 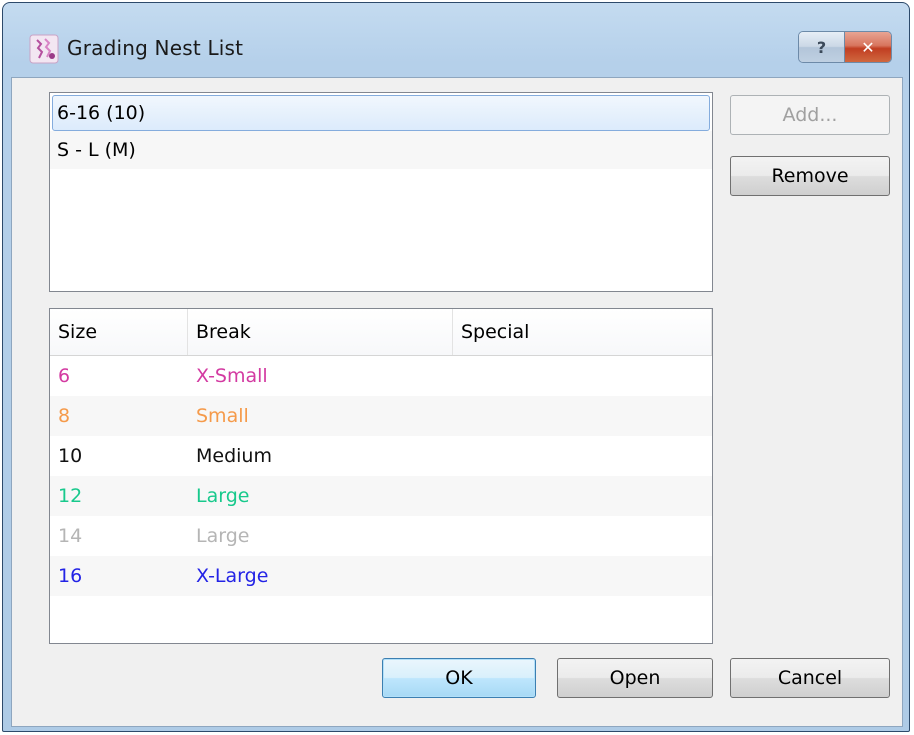 I want to click on grading-app-icon, so click(x=44, y=49).